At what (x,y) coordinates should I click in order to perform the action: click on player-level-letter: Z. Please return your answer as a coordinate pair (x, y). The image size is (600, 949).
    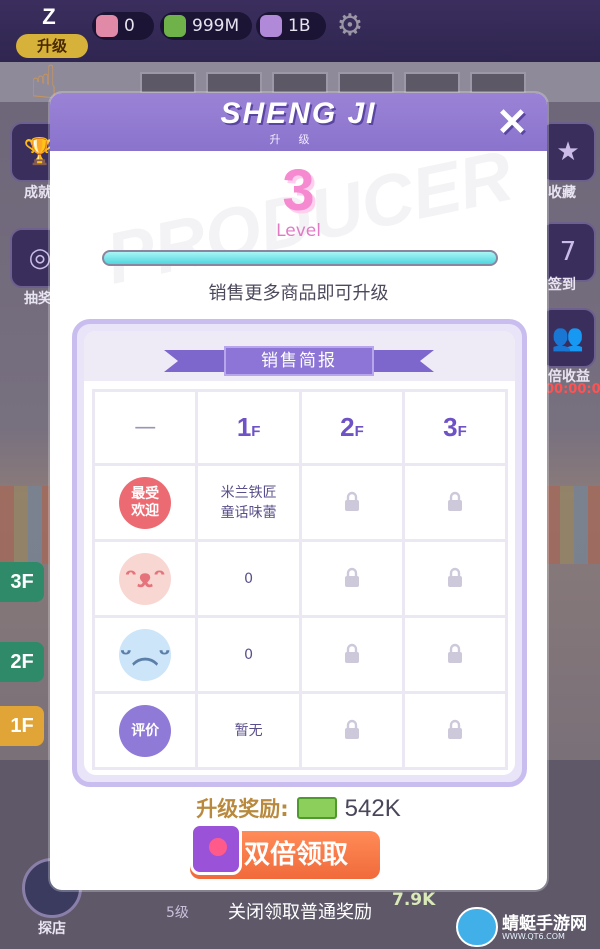
    Looking at the image, I should click on (49, 16).